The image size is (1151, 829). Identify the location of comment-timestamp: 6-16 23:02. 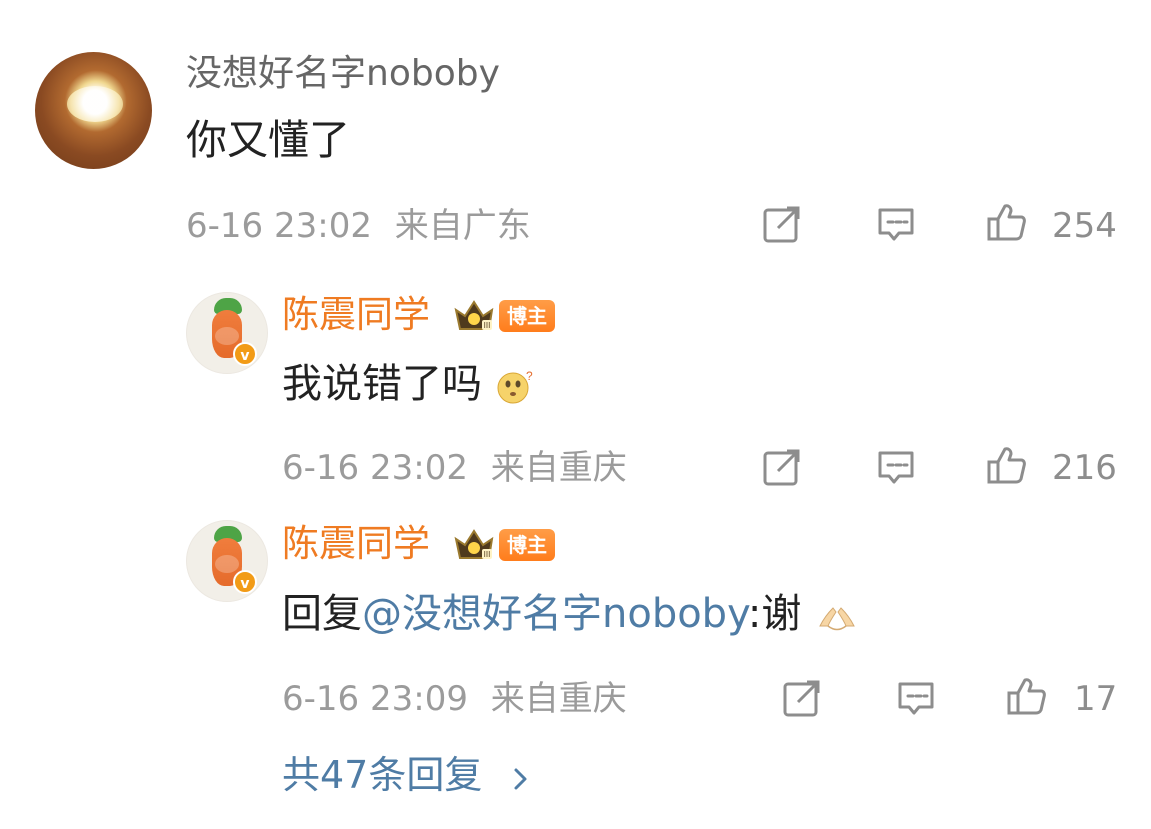
(279, 226).